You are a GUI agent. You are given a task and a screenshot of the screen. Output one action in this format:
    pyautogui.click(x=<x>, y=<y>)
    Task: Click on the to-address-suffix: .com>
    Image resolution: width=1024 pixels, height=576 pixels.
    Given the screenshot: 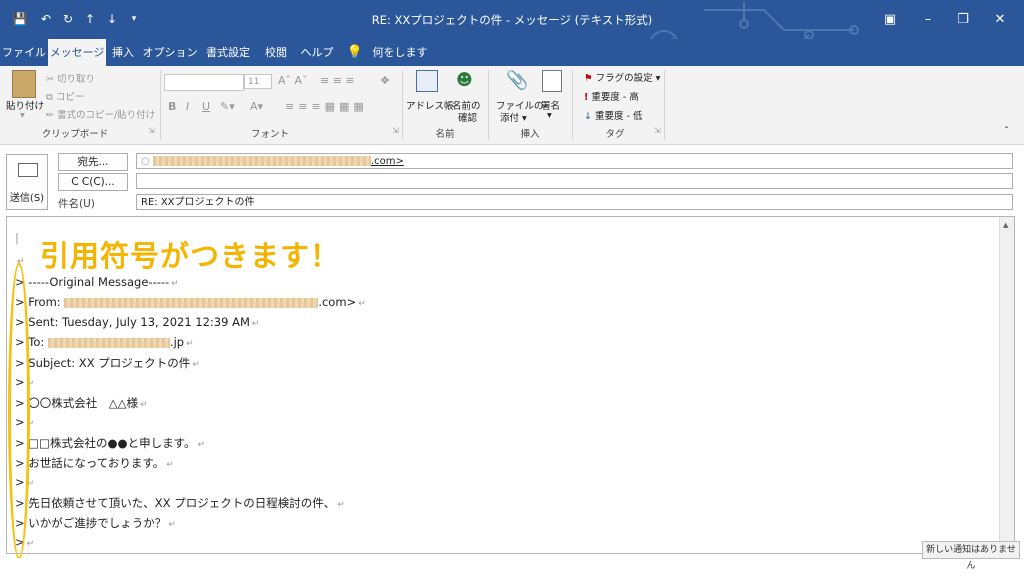 What is the action you would take?
    pyautogui.click(x=387, y=161)
    